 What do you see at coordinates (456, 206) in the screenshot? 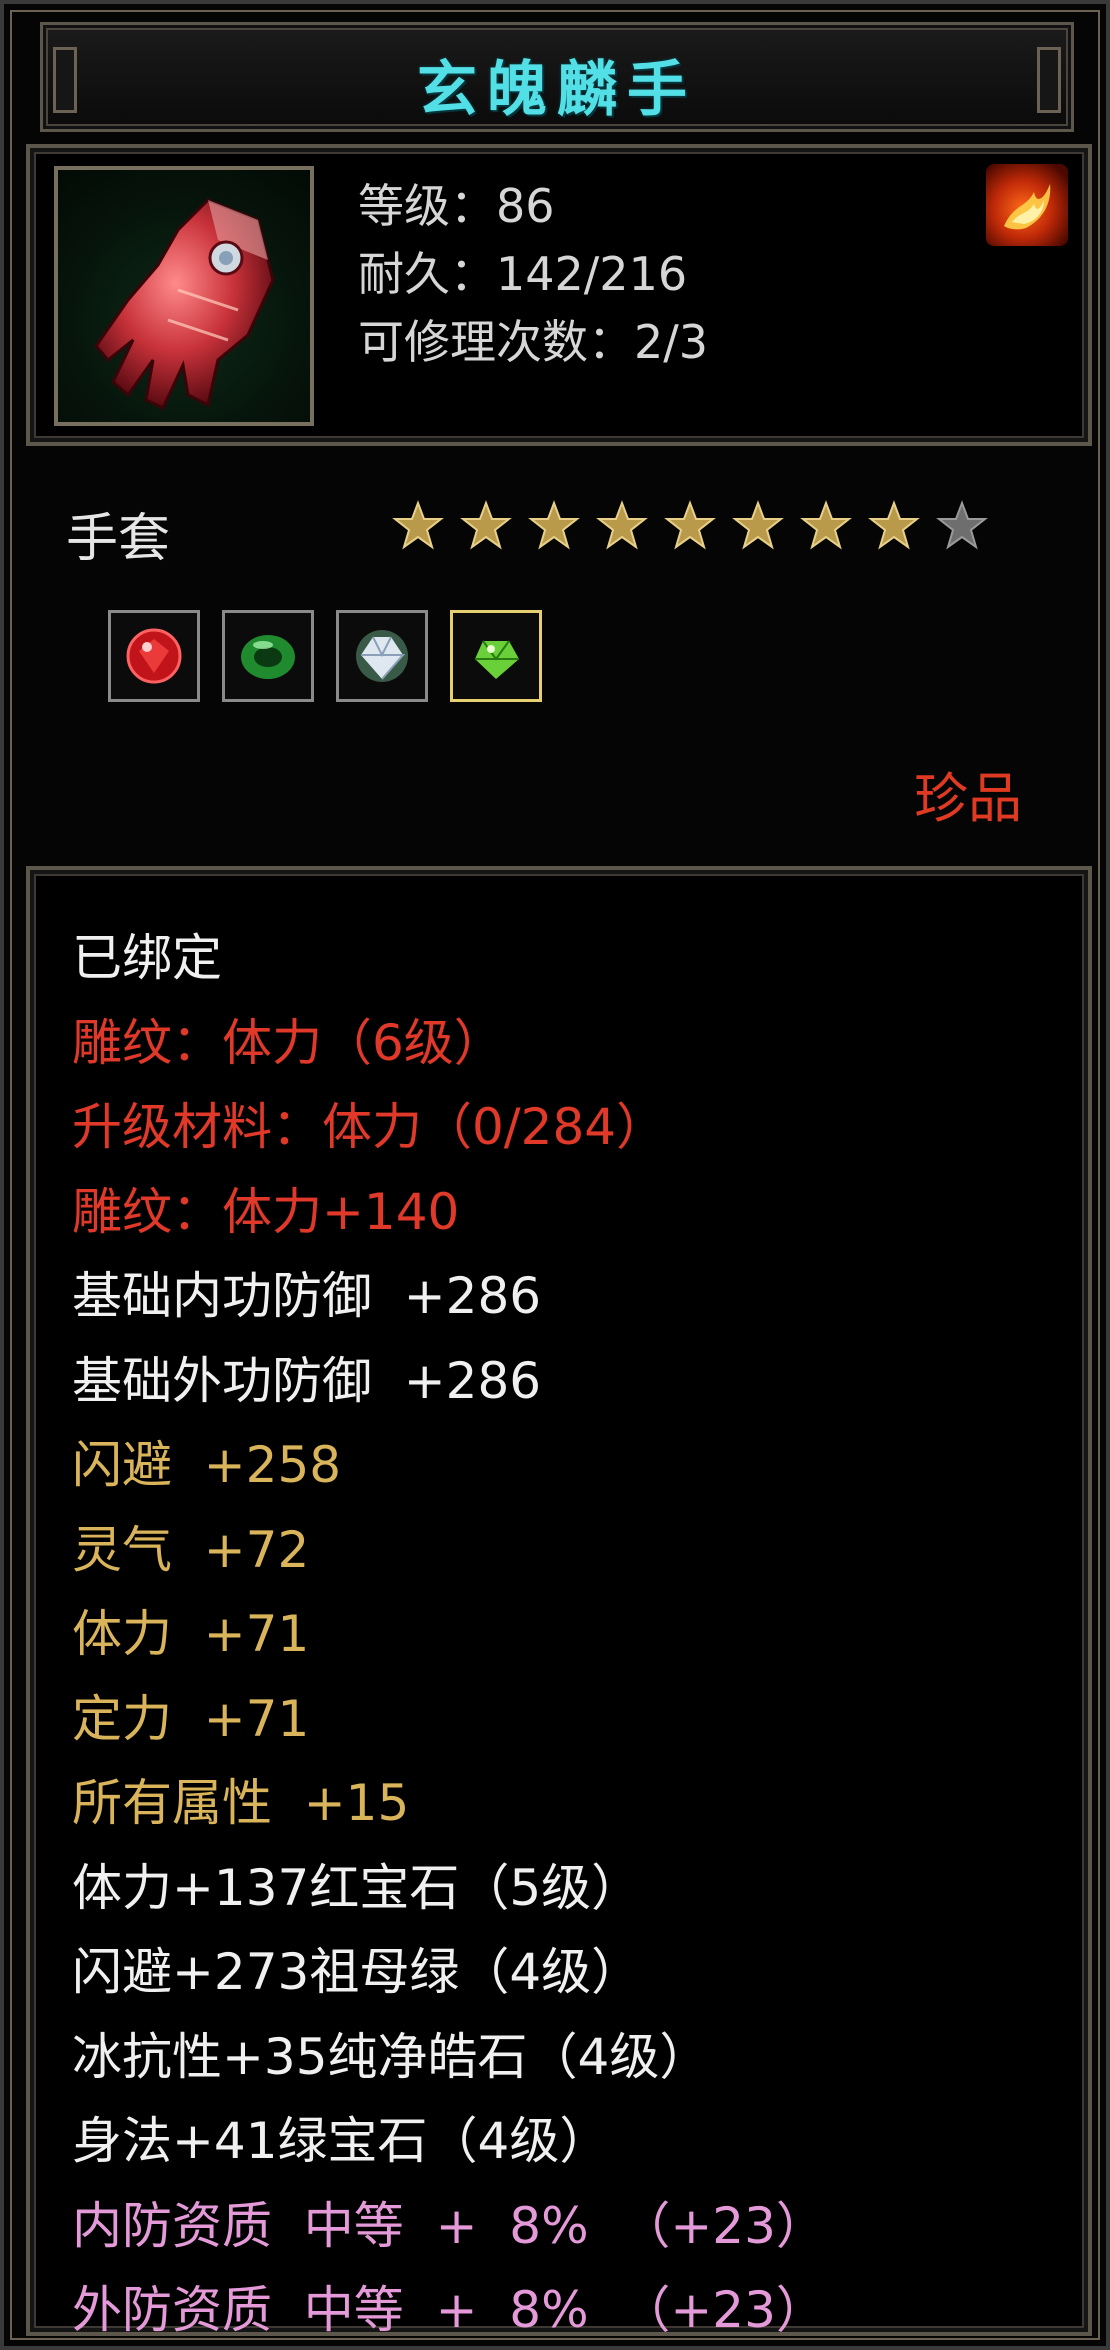
I see `item-level: 等级：86` at bounding box center [456, 206].